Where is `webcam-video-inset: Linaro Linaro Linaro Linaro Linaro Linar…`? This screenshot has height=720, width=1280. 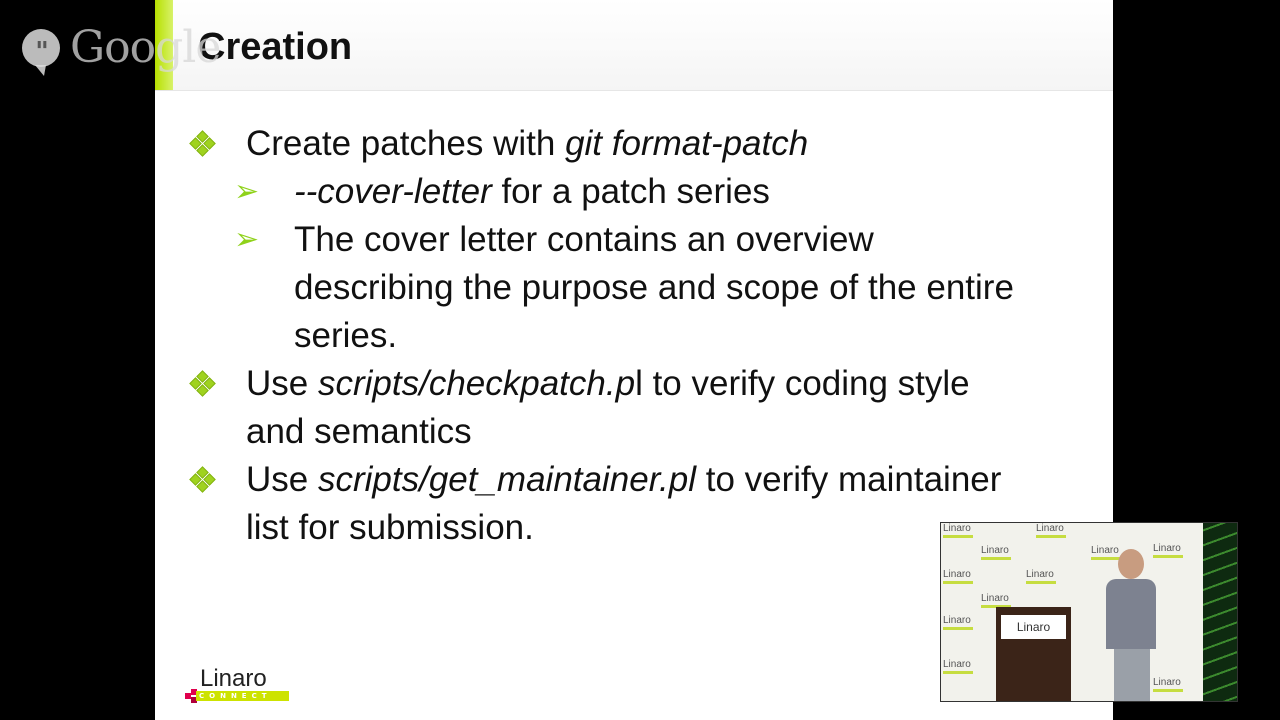 webcam-video-inset: Linaro Linaro Linaro Linaro Linaro Linar… is located at coordinates (1089, 612).